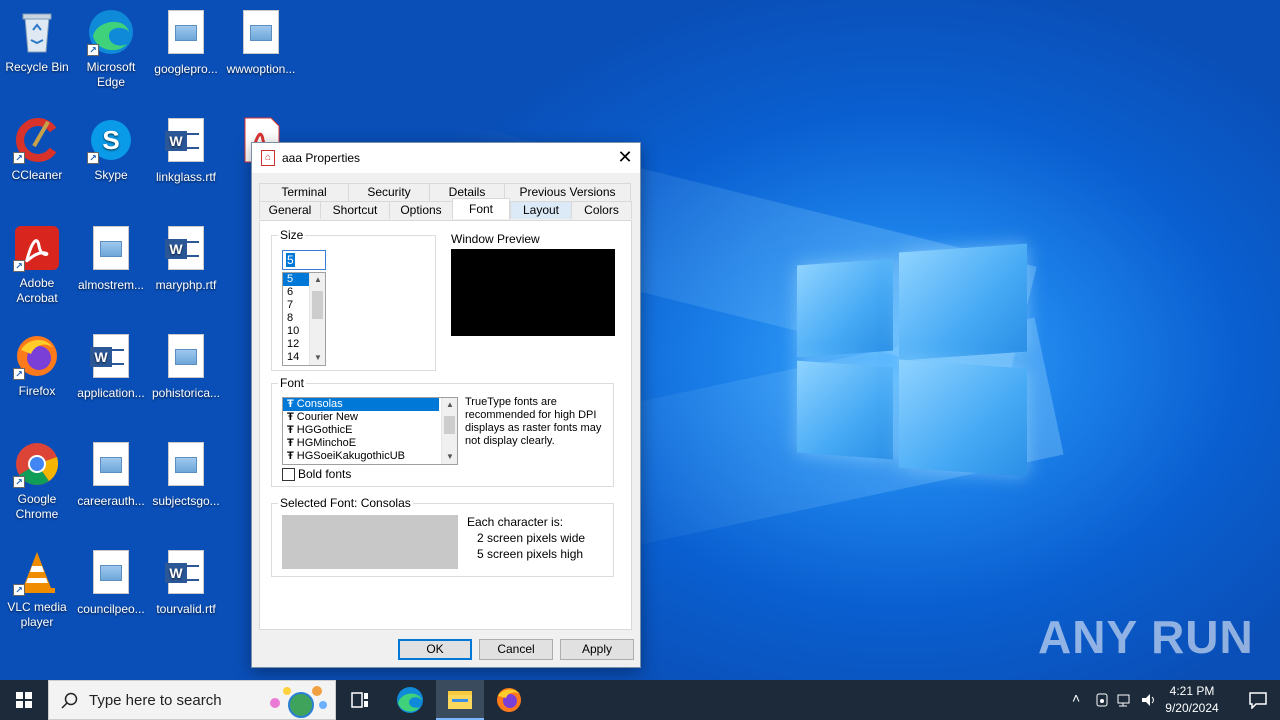 The width and height of the screenshot is (1280, 720). Describe the element at coordinates (37, 32) in the screenshot. I see `recycle-bin-icon` at that location.